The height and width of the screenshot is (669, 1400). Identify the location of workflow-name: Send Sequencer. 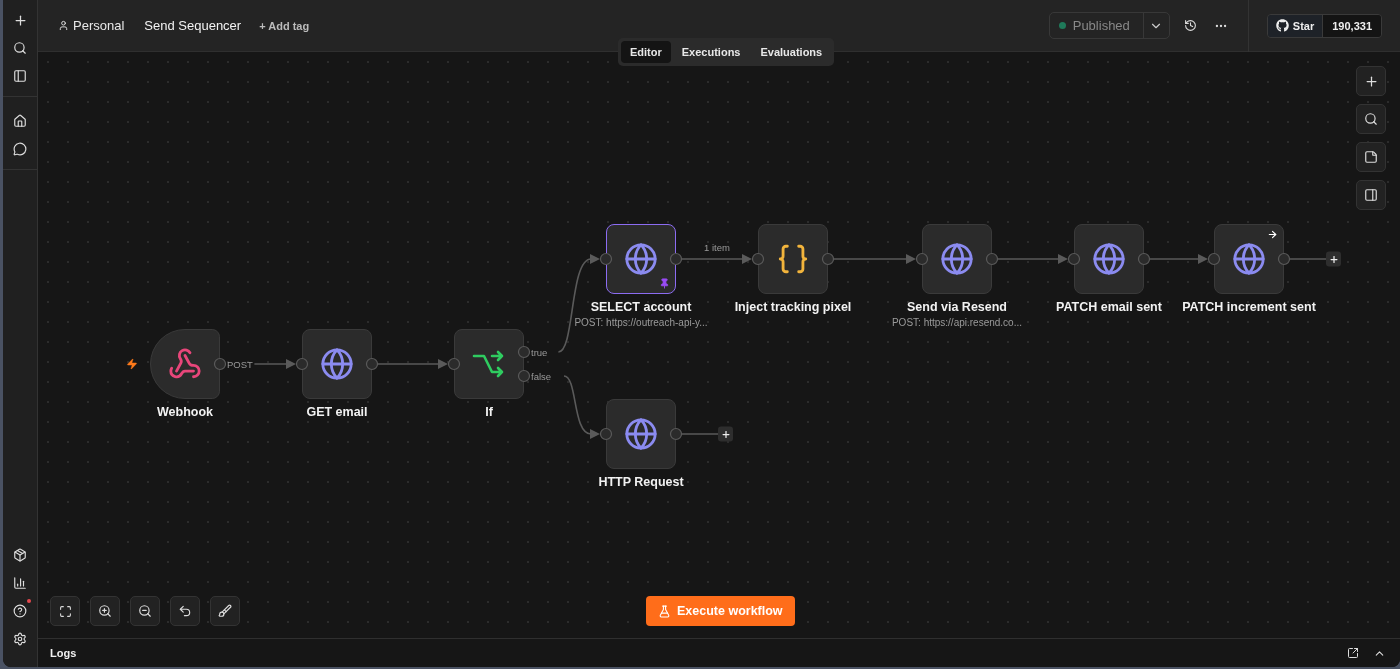
(193, 25).